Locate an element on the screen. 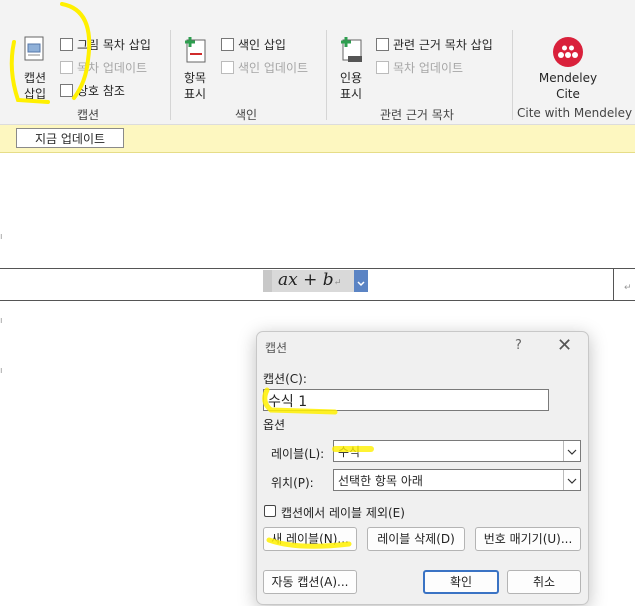 The height and width of the screenshot is (606, 635). insert-toa-icon is located at coordinates (382, 44).